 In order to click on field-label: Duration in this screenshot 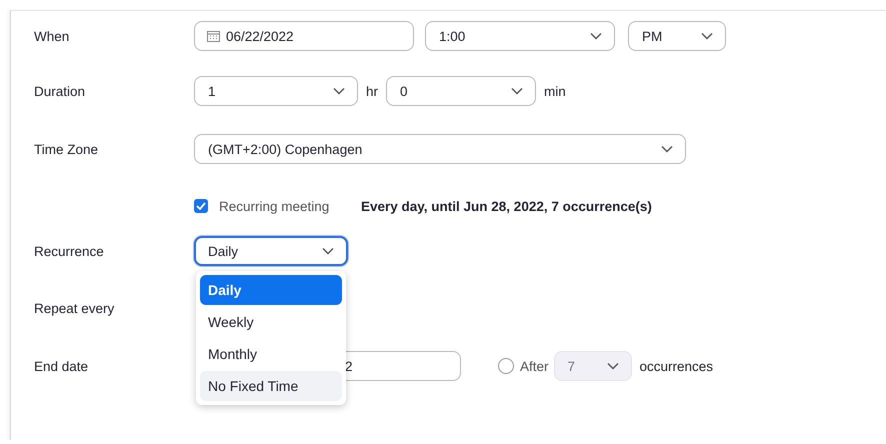, I will do `click(60, 91)`.